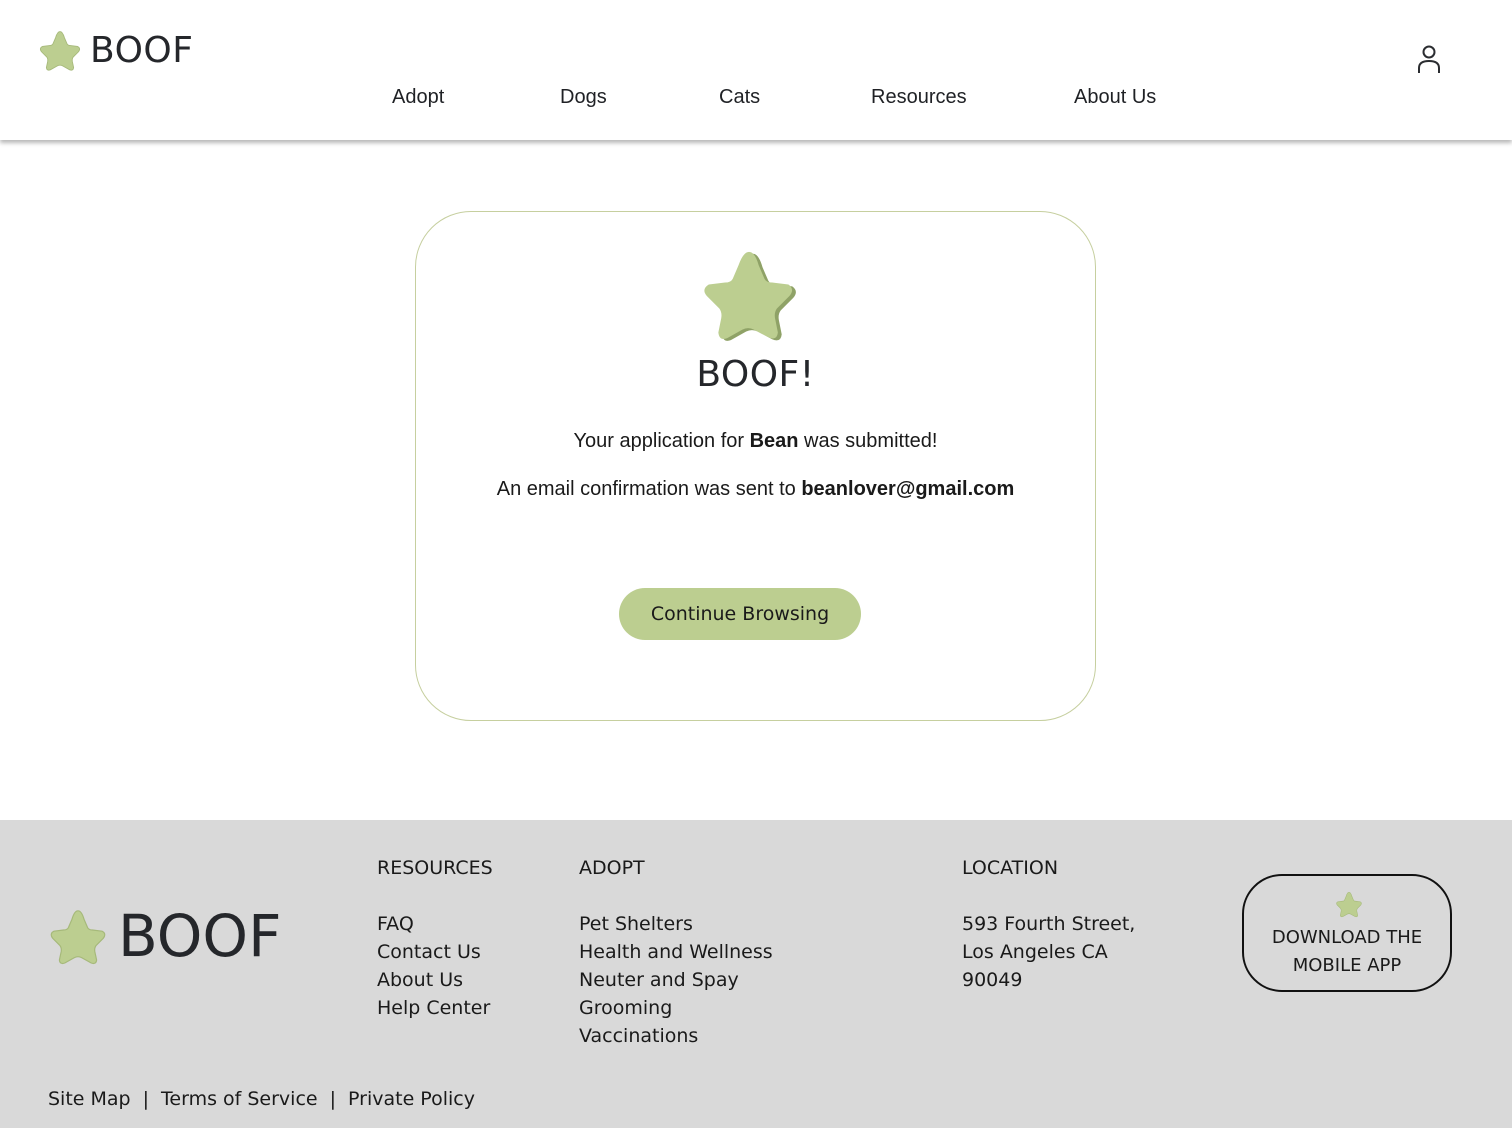 This screenshot has height=1128, width=1512. Describe the element at coordinates (239, 1099) in the screenshot. I see `terms-of-service-link: Terms of Service` at that location.